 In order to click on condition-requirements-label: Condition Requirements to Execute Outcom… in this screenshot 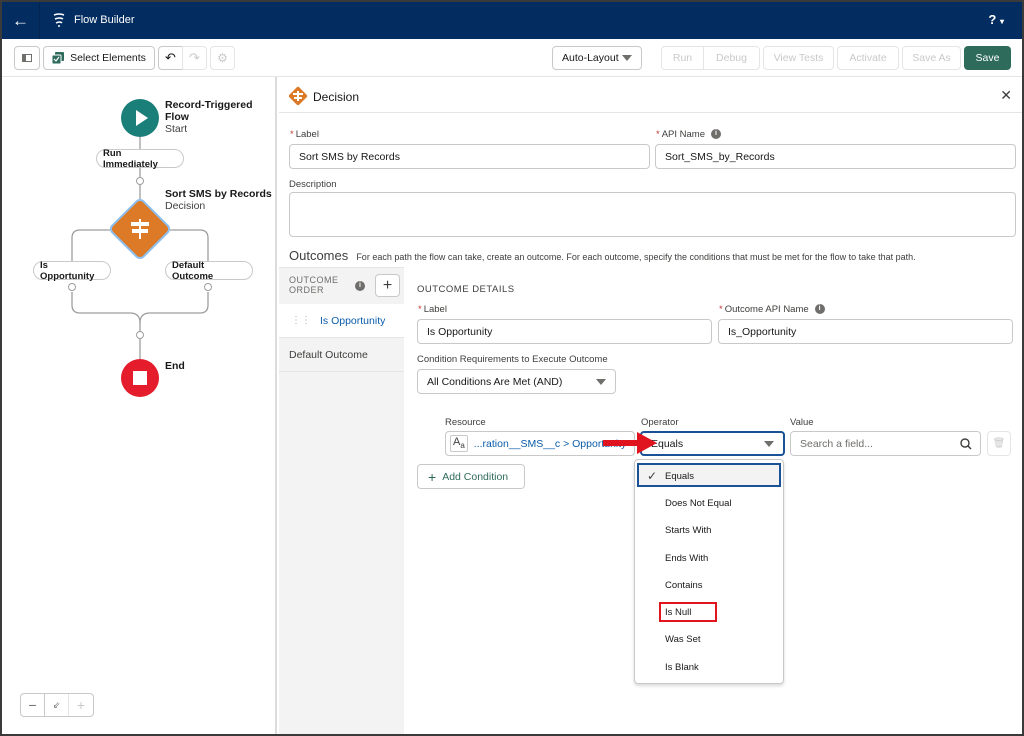, I will do `click(512, 359)`.